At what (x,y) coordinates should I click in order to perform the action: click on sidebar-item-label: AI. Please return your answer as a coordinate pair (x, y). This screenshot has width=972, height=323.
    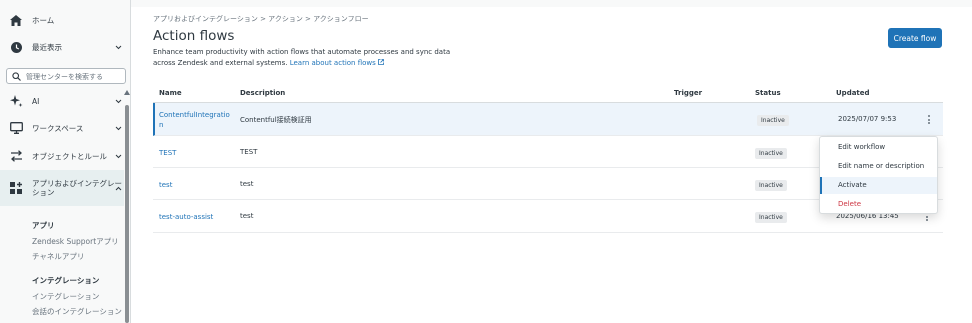
    Looking at the image, I should click on (36, 101).